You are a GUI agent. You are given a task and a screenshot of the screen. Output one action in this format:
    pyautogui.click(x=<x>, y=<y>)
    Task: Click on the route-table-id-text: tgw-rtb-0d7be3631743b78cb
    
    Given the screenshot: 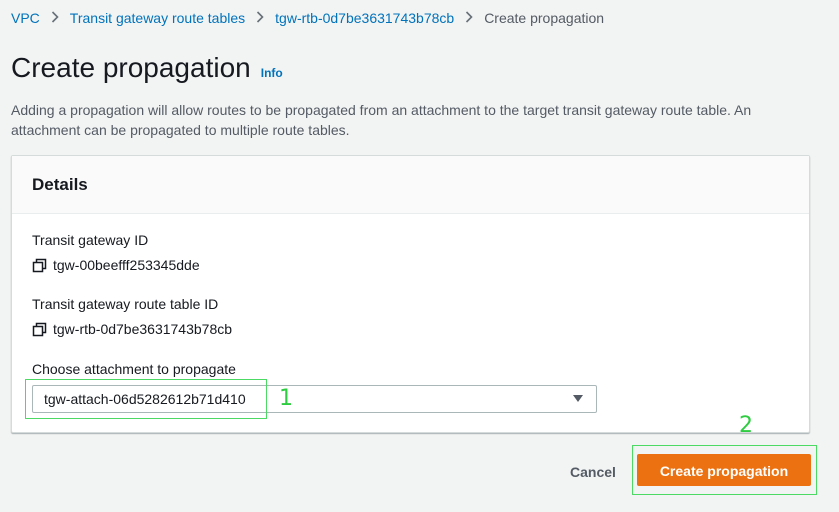 What is the action you would take?
    pyautogui.click(x=143, y=329)
    